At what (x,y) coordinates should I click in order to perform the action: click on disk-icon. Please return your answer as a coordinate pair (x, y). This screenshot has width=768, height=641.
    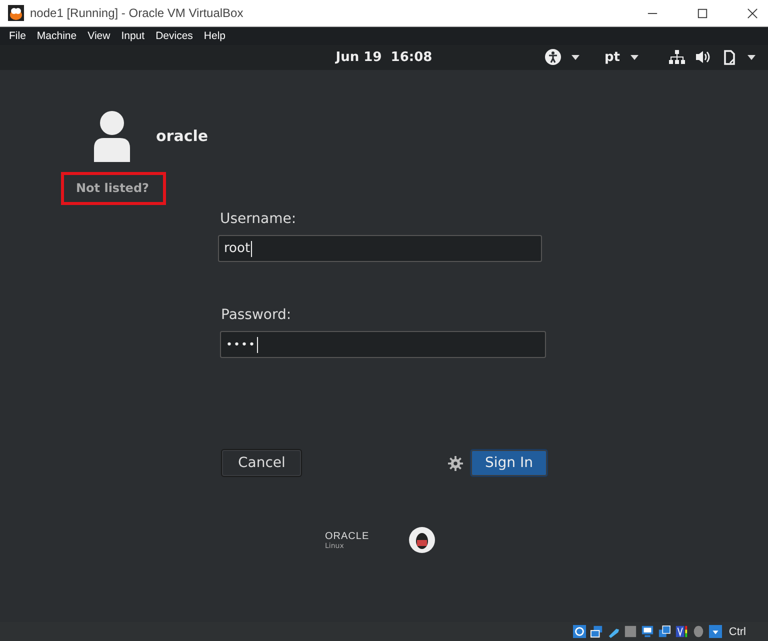
    Looking at the image, I should click on (579, 631).